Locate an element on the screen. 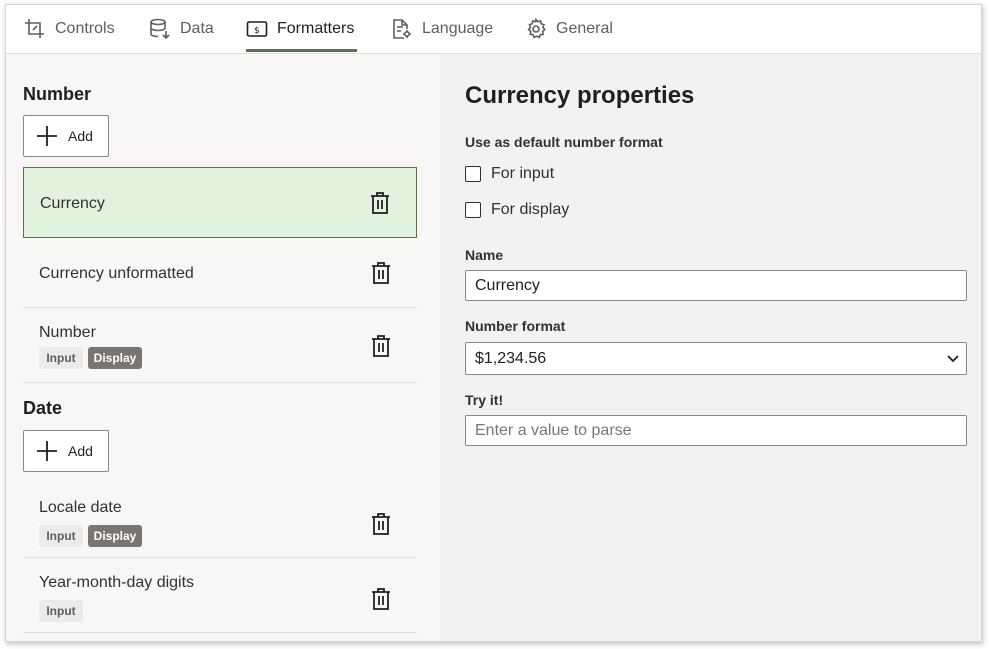 This screenshot has width=989, height=649. tab-label: Data is located at coordinates (197, 28).